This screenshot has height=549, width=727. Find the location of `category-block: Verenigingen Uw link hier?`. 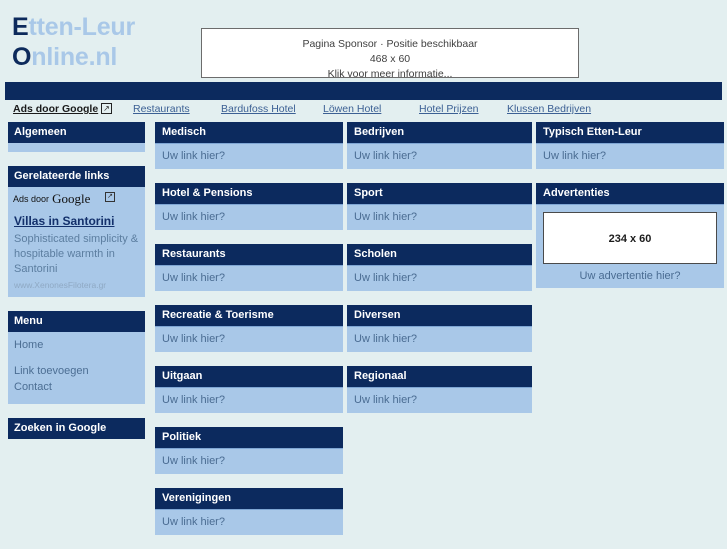

category-block: Verenigingen Uw link hier? is located at coordinates (249, 511).